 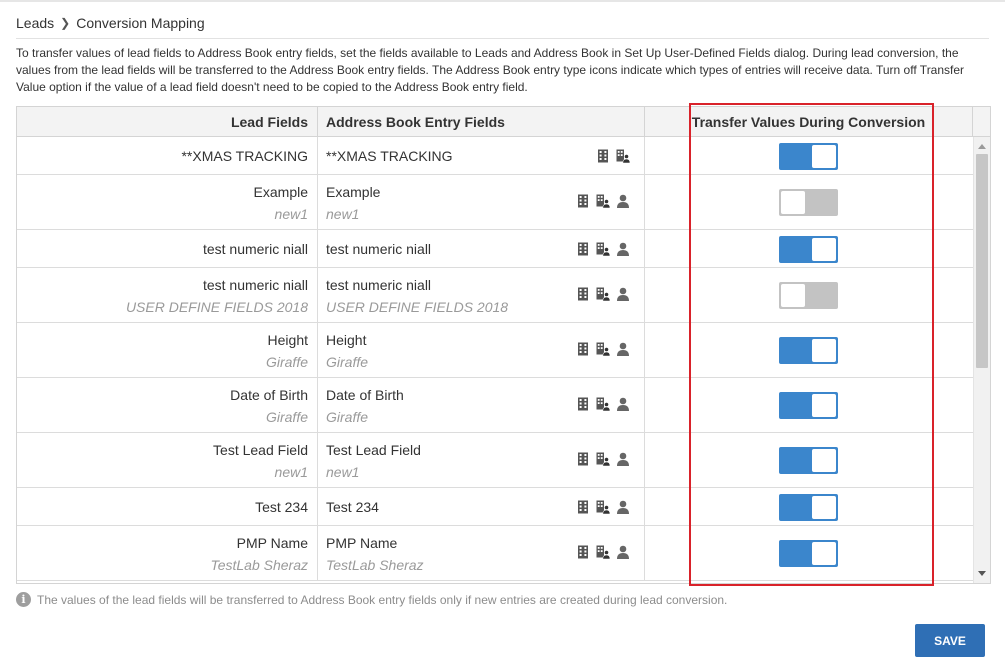 I want to click on address-book-field-cell: **XMAS TRACKING, so click(x=481, y=155).